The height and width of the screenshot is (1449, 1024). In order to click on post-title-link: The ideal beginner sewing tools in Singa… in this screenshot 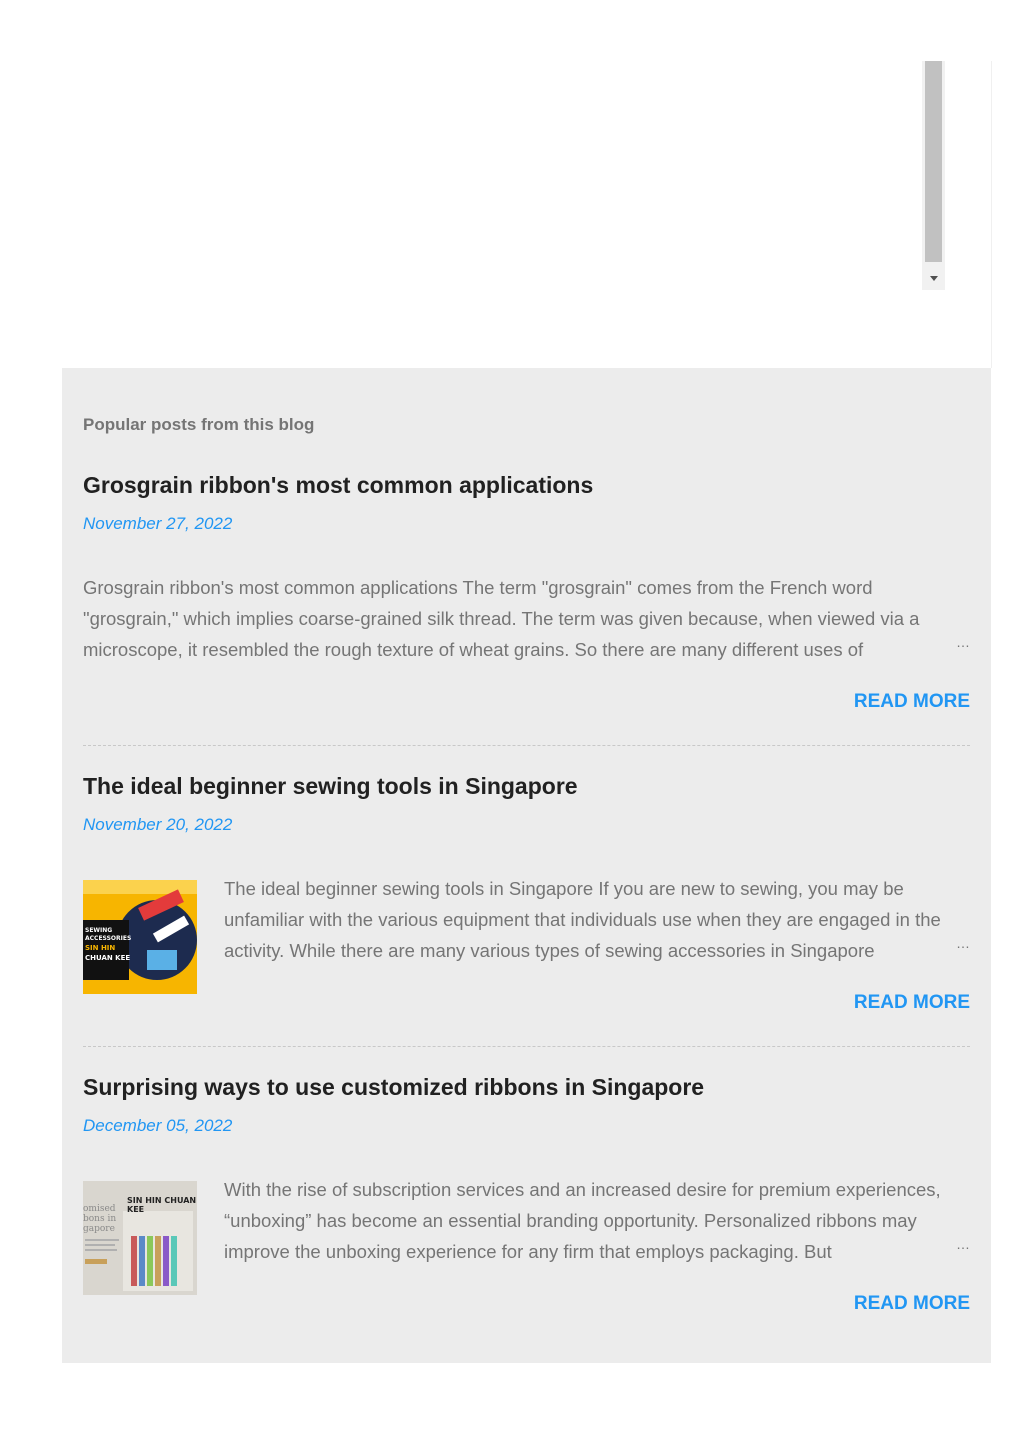, I will do `click(330, 786)`.